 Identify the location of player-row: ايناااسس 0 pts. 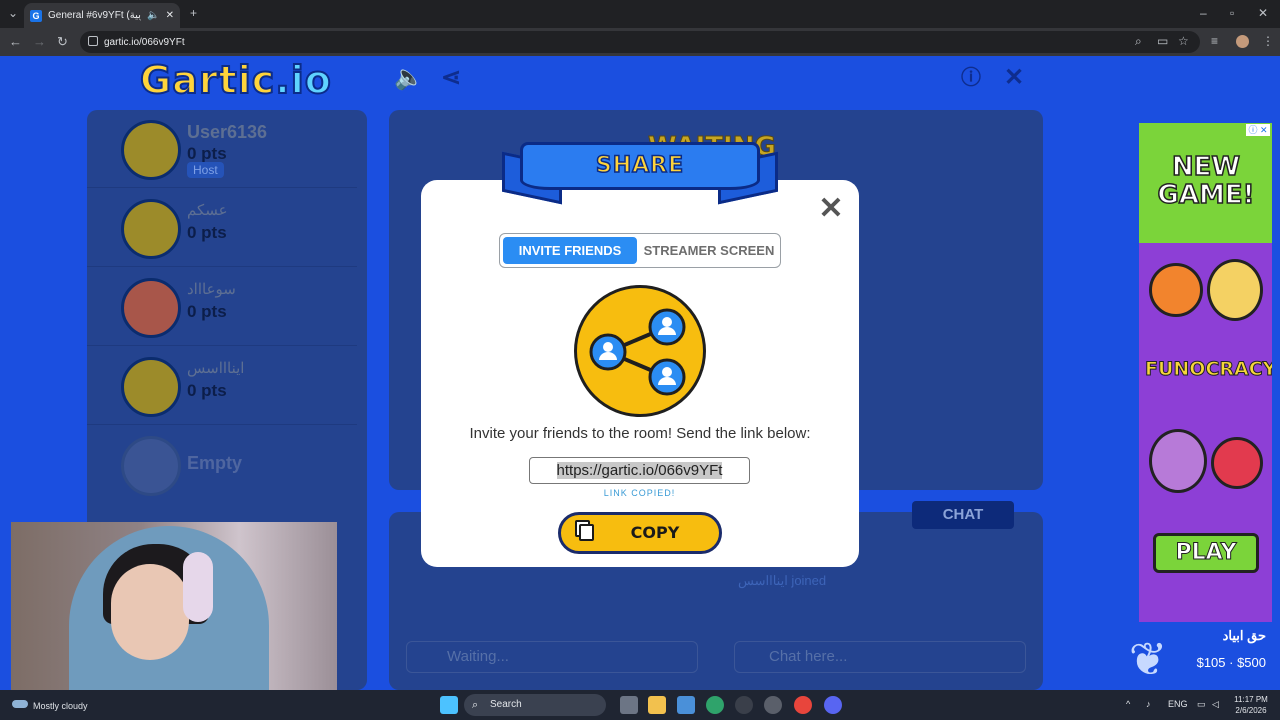
(222, 386).